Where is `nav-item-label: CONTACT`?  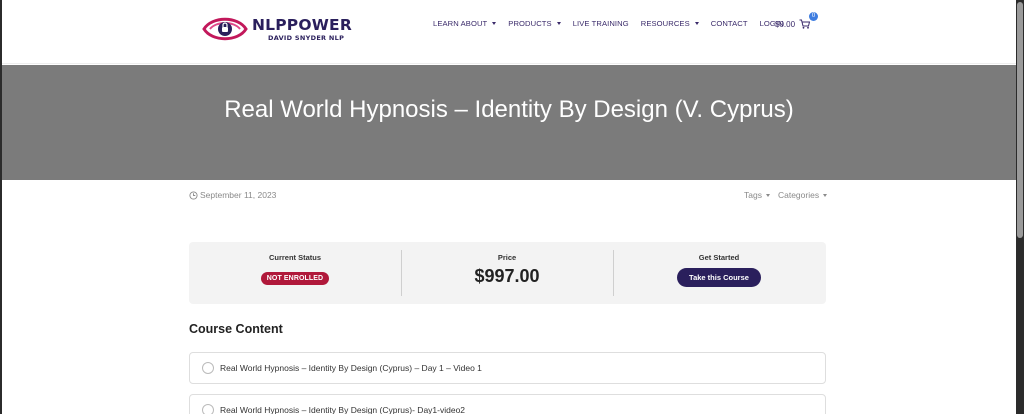 nav-item-label: CONTACT is located at coordinates (729, 23).